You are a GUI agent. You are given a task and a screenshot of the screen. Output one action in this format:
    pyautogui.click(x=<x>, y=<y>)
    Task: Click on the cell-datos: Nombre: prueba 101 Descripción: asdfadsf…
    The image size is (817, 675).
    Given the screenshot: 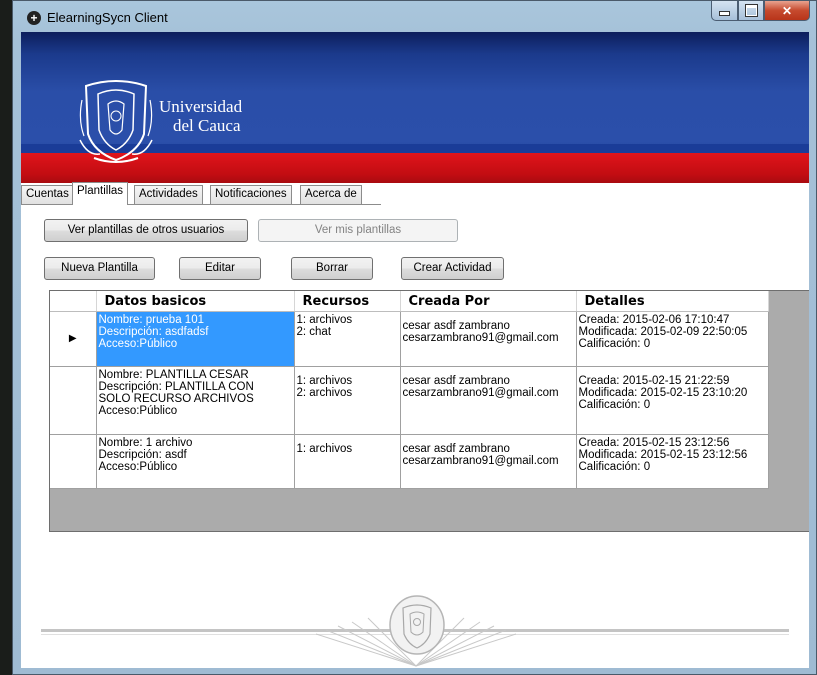 What is the action you would take?
    pyautogui.click(x=195, y=339)
    